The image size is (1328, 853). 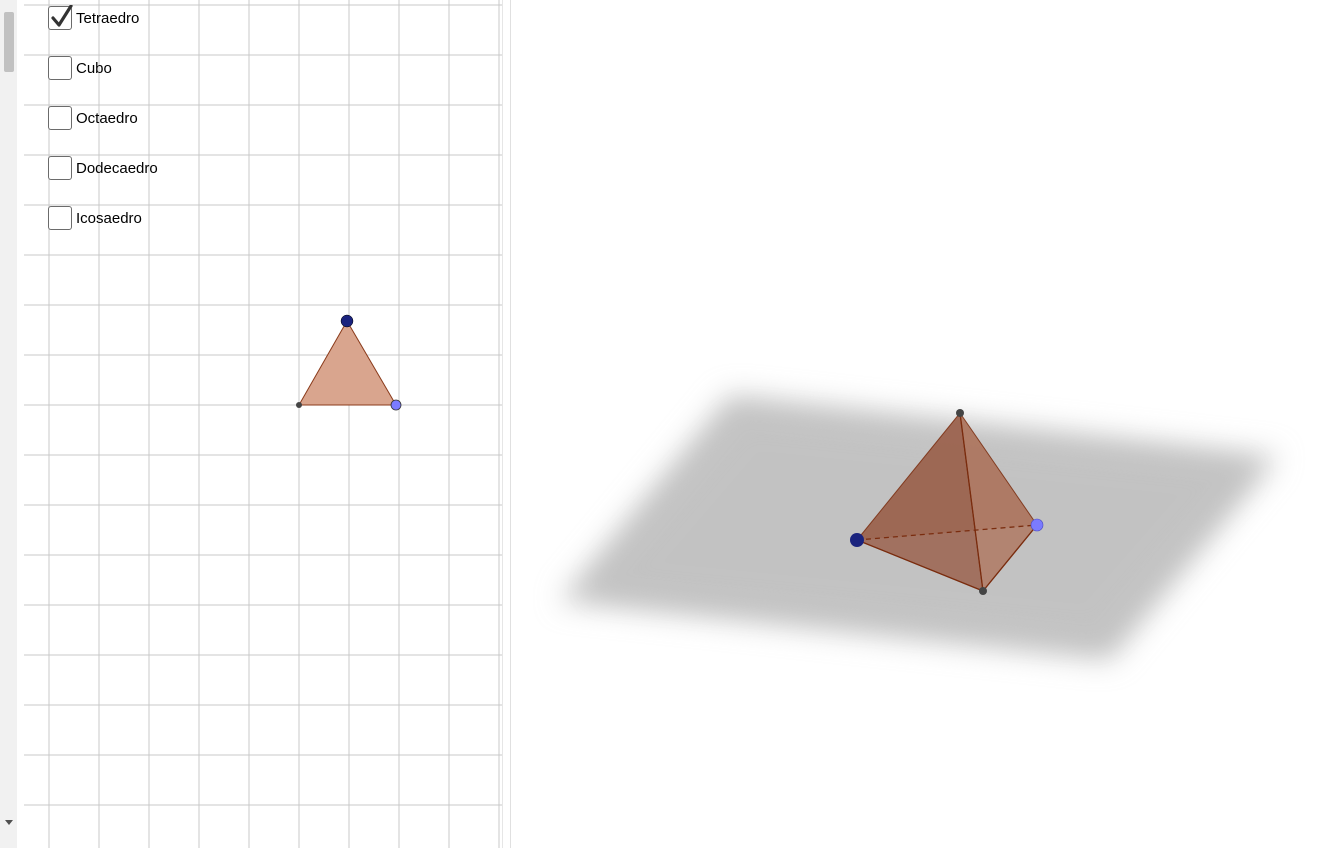 I want to click on scroll-down-arrow-icon, so click(x=9, y=822).